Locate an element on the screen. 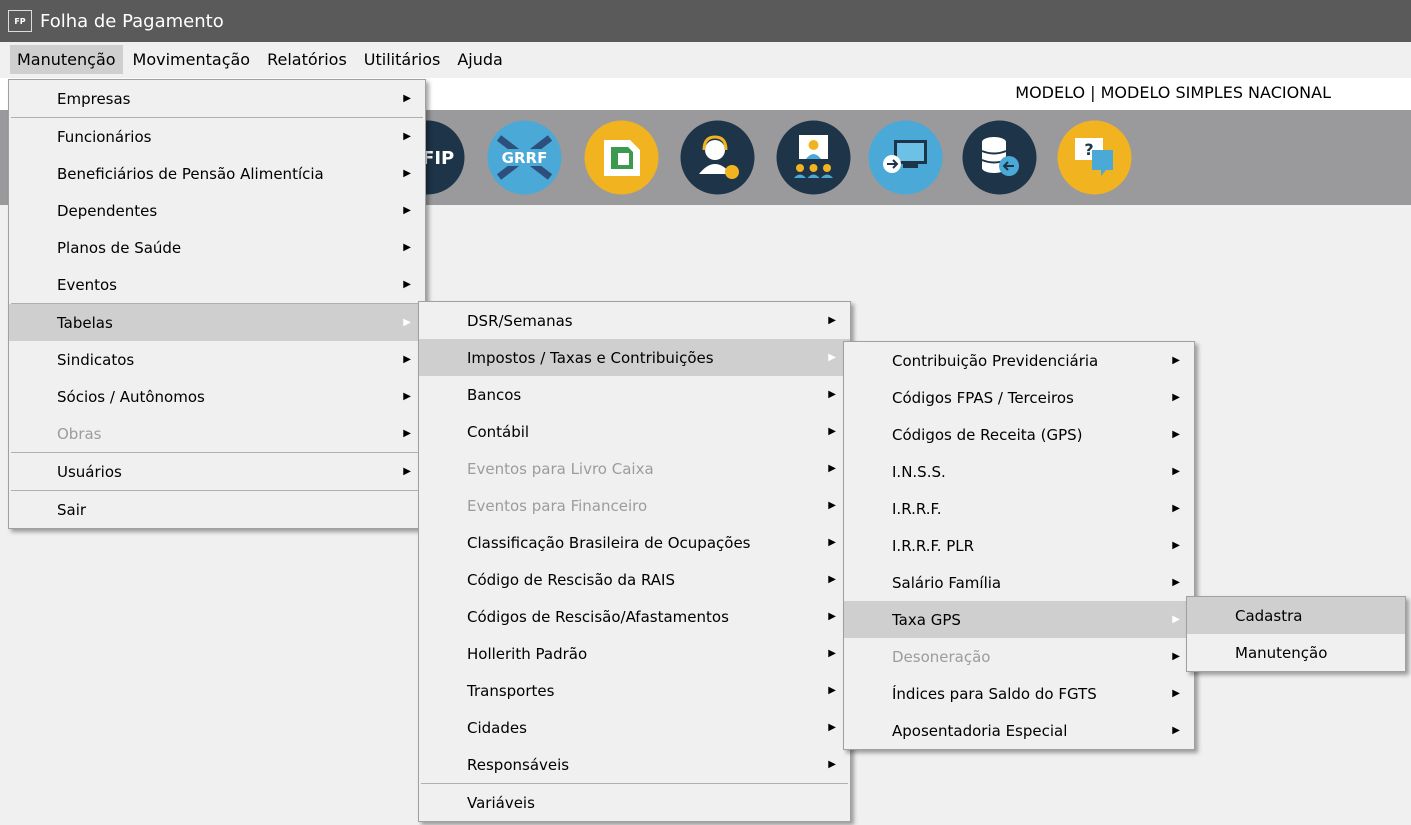  document-icon is located at coordinates (621, 157).